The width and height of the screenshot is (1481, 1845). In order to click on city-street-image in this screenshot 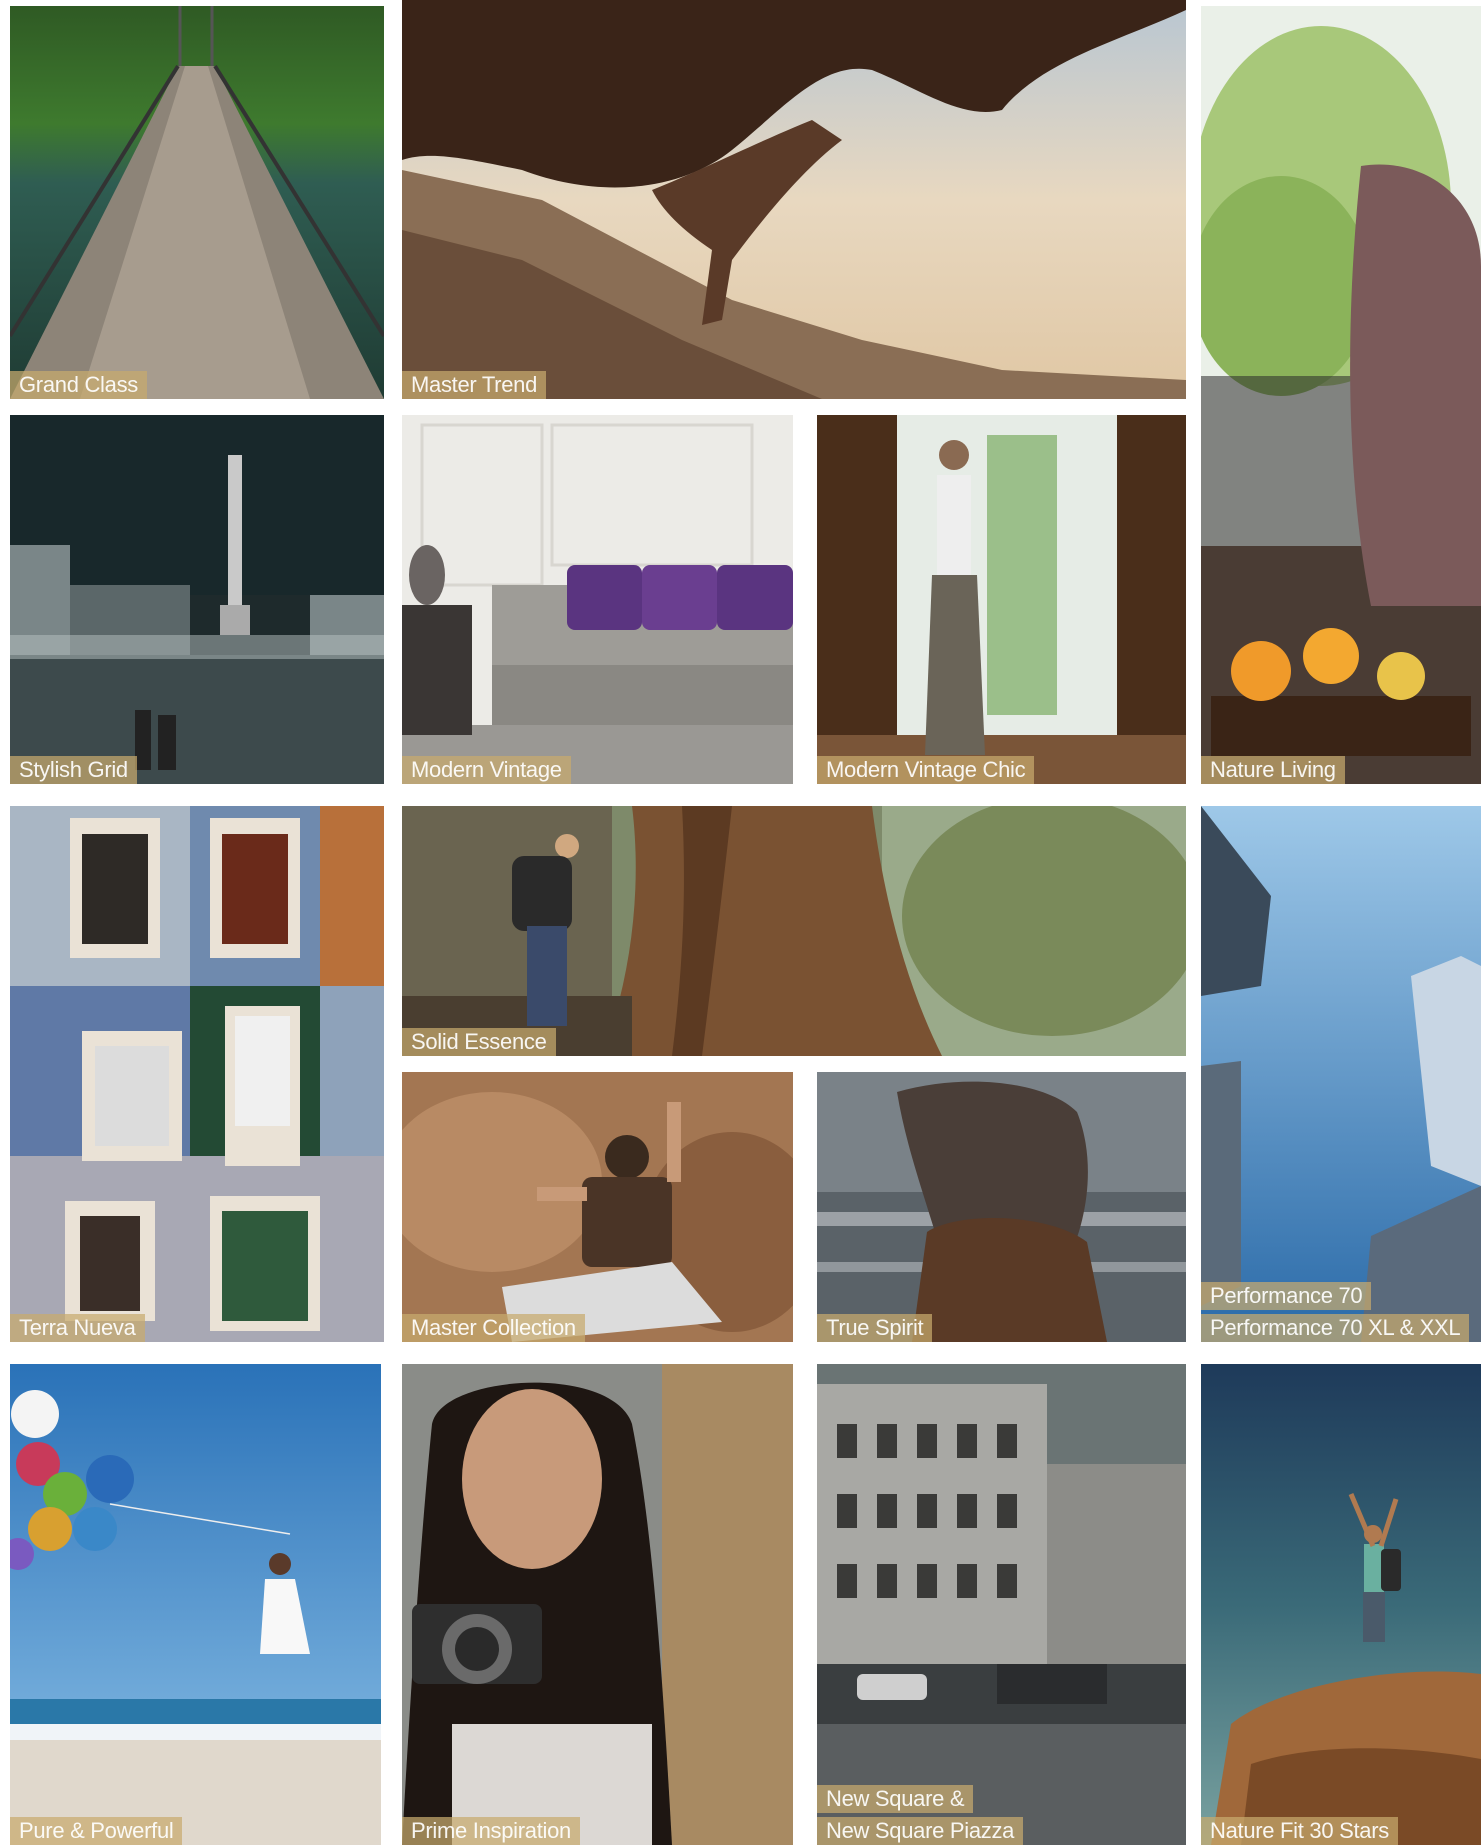, I will do `click(1001, 1604)`.